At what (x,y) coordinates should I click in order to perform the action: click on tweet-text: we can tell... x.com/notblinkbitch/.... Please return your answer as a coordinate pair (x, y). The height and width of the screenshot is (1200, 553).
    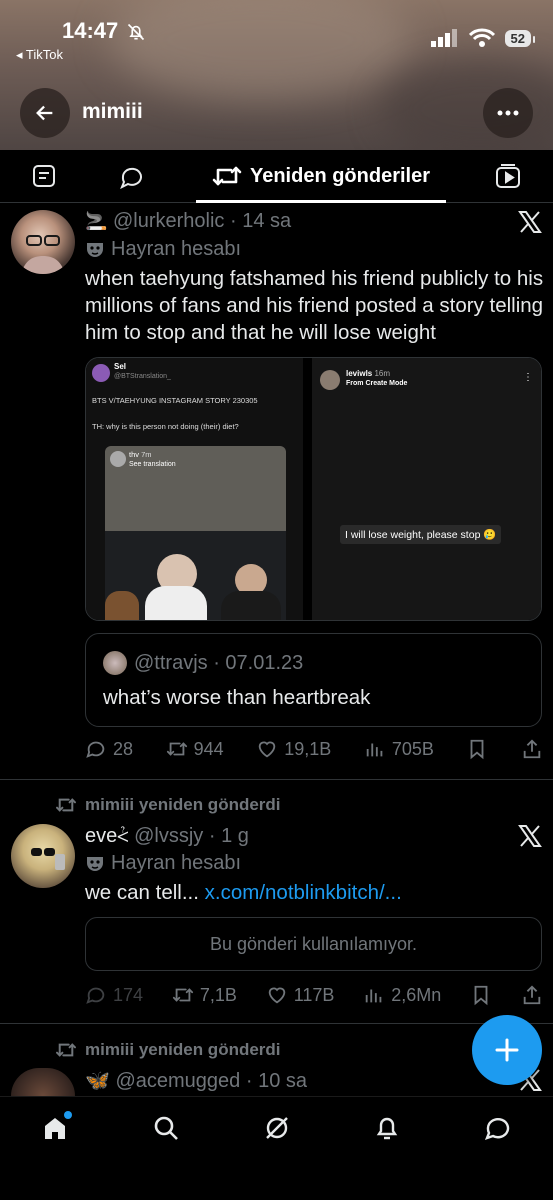
    Looking at the image, I should click on (315, 892).